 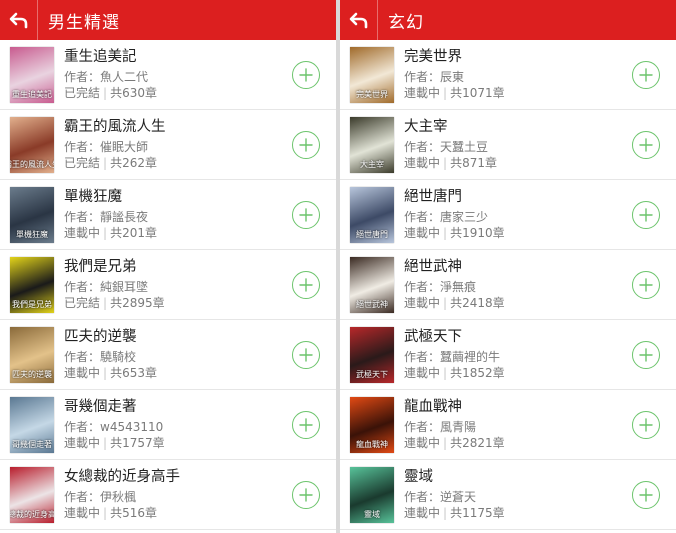 I want to click on book-status-line: 連載中 | 共2418章, so click(x=518, y=303).